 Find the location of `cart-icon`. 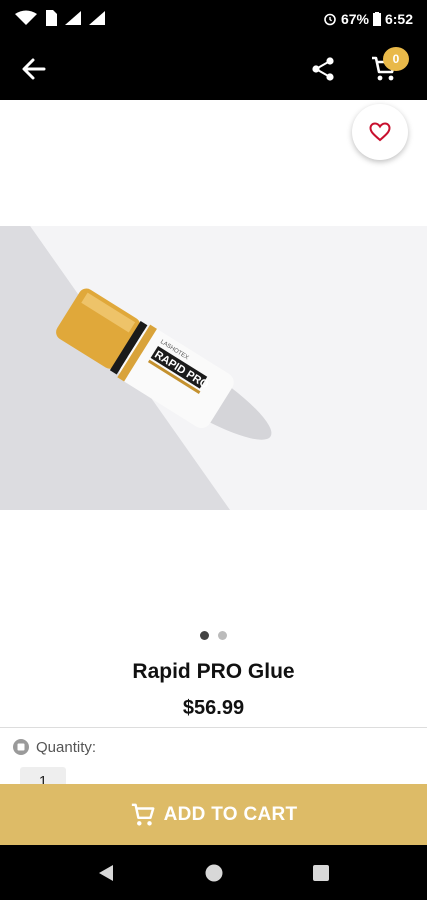

cart-icon is located at coordinates (142, 814).